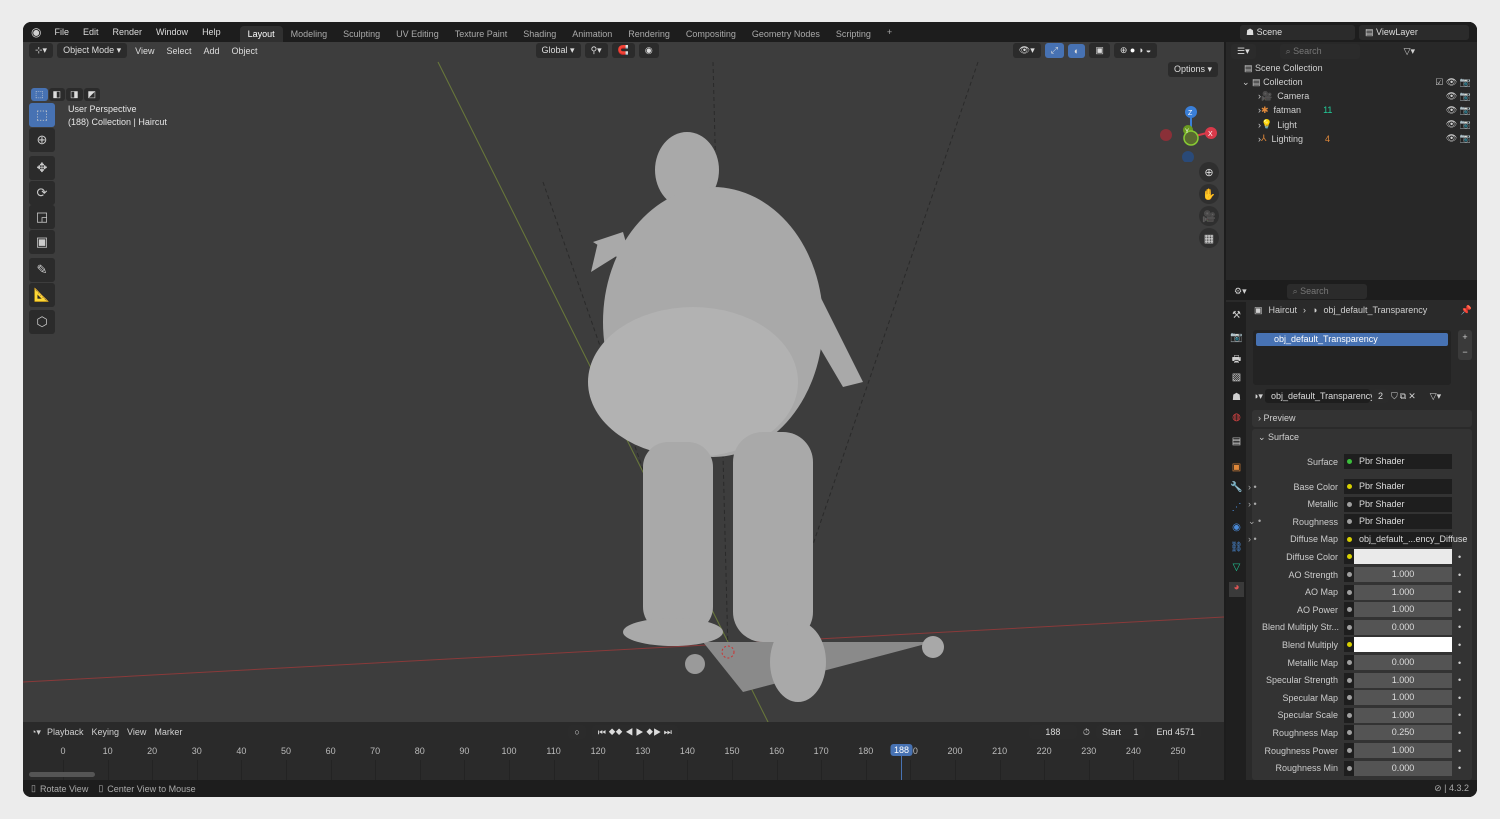 The width and height of the screenshot is (1500, 819). Describe the element at coordinates (786, 34) in the screenshot. I see `tab-geometry-nodes: Geometry Nodes` at that location.